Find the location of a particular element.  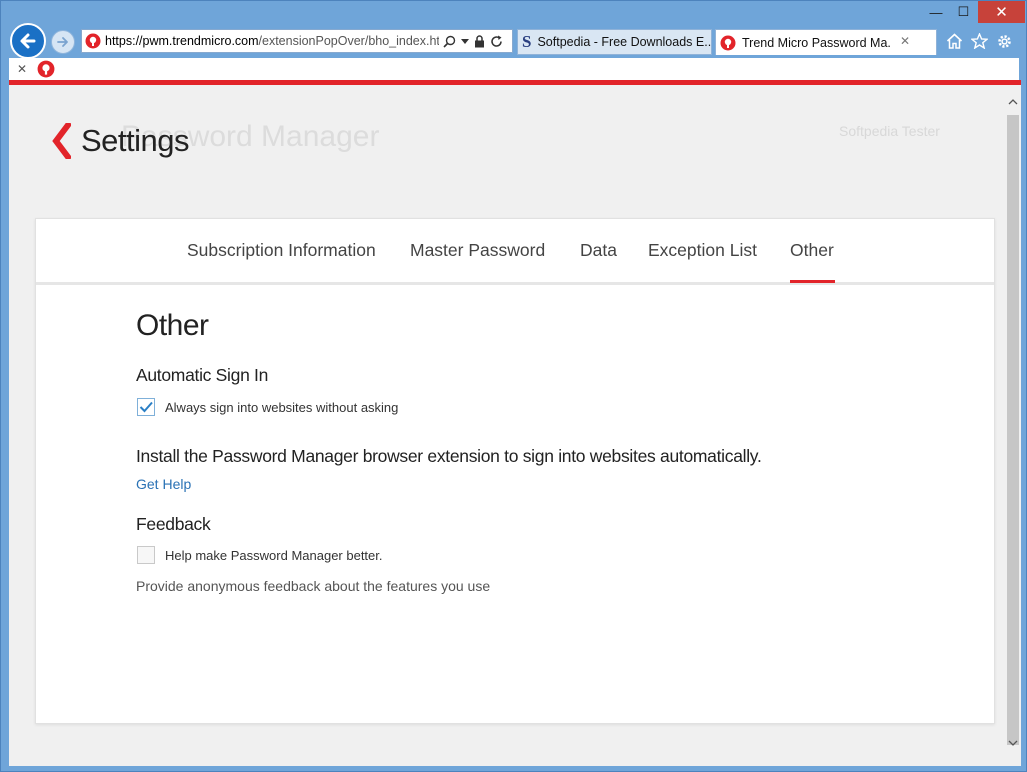

extension-toolbar: ✕ is located at coordinates (514, 69).